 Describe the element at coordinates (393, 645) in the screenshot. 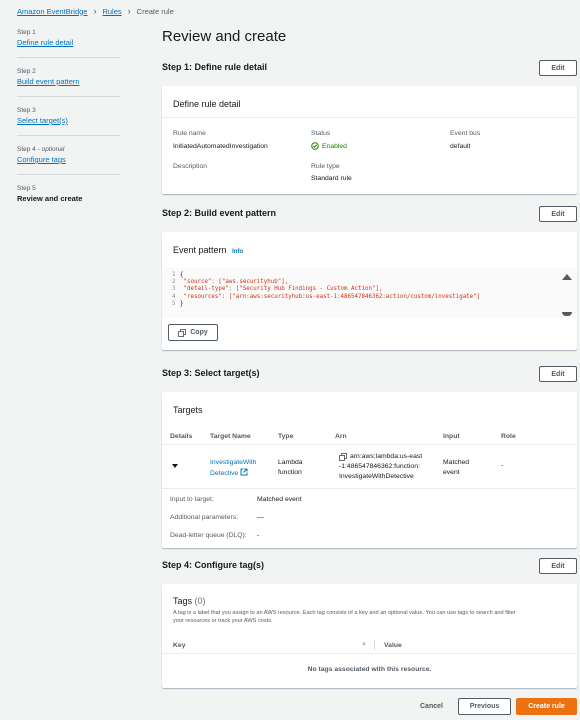

I see `col-value: Value` at that location.